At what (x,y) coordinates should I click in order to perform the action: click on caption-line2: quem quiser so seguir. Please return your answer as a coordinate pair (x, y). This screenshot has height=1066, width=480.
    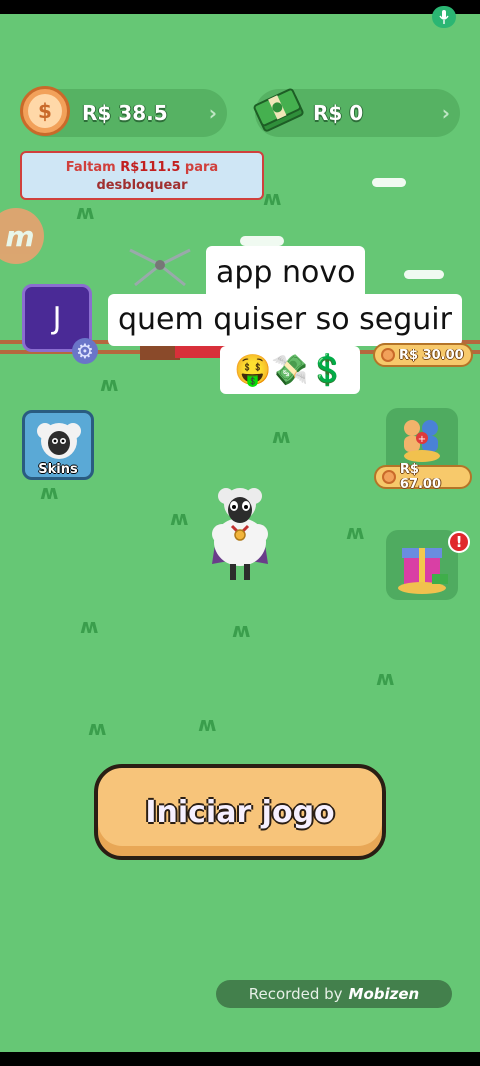
    Looking at the image, I should click on (285, 320).